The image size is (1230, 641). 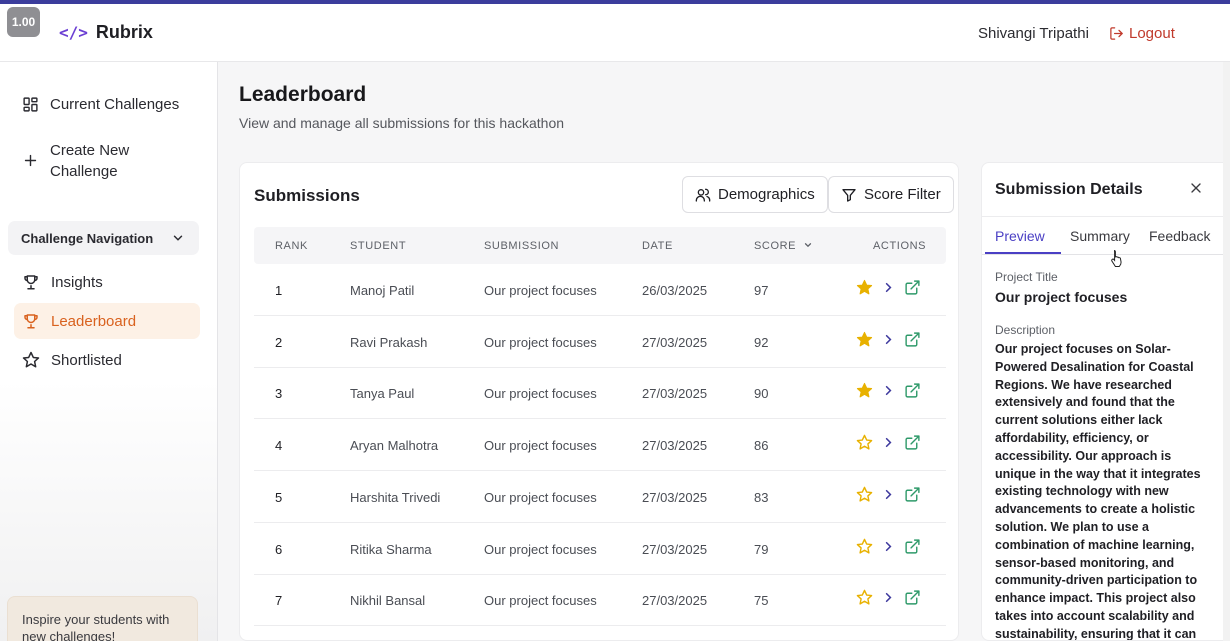 I want to click on active-tab-indicator, so click(x=1023, y=253).